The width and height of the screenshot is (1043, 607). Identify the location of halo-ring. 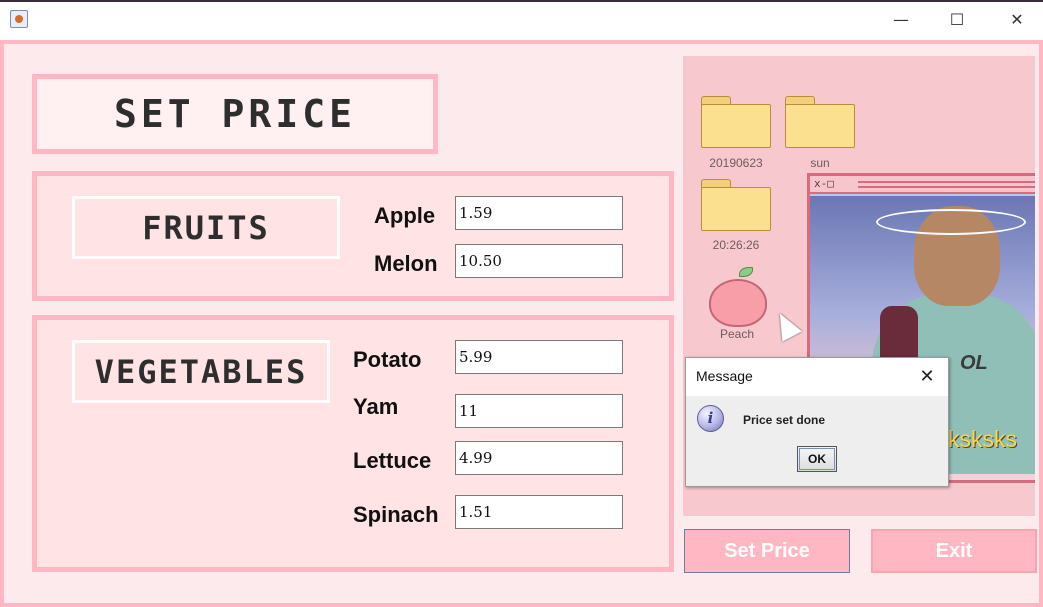
(951, 222).